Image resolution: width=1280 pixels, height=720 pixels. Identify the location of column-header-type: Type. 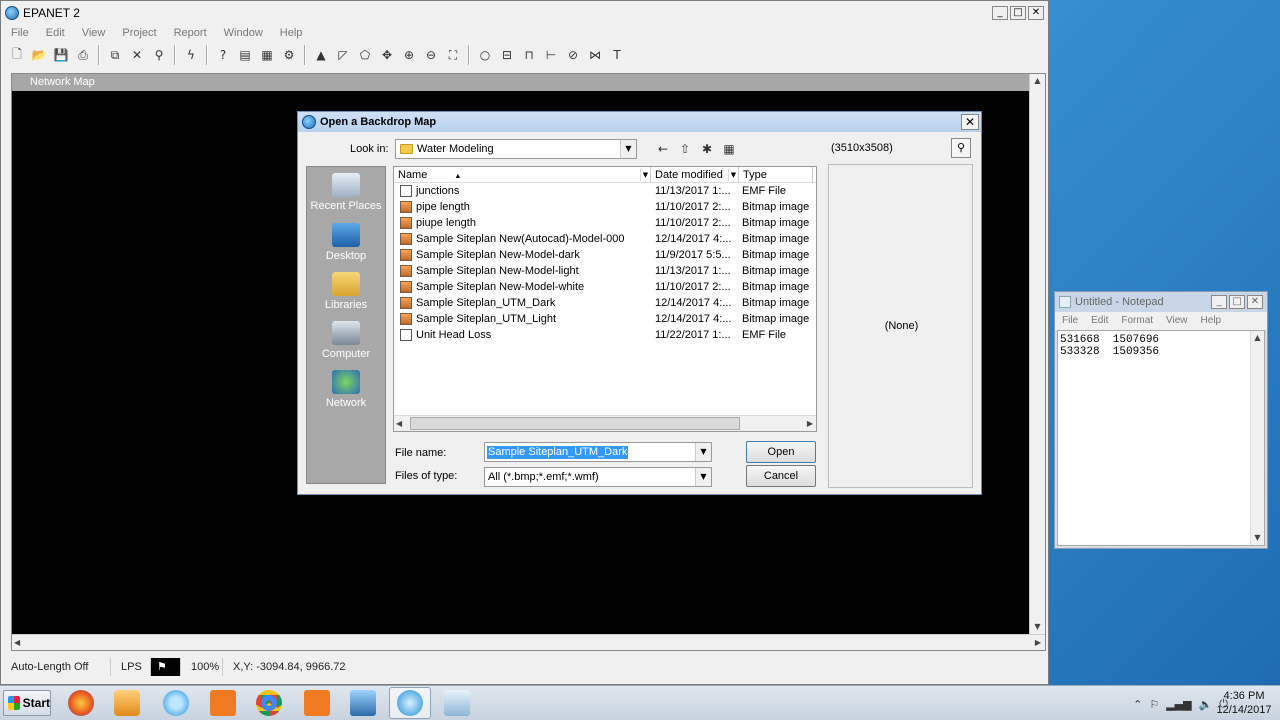
(776, 175).